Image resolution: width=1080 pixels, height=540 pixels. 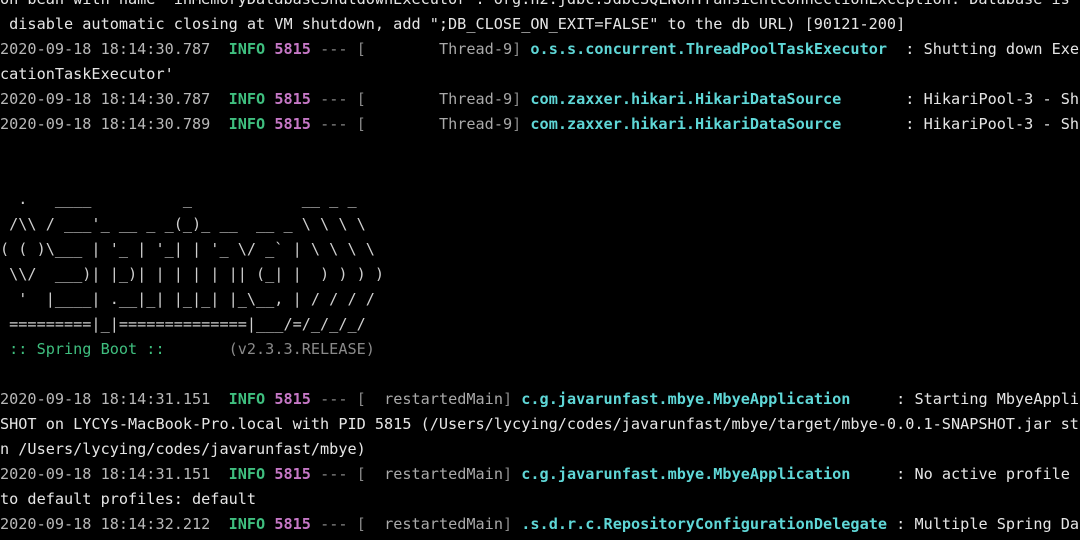 What do you see at coordinates (709, 49) in the screenshot?
I see `log-logger: o.s.s.concurrent.ThreadPoolTaskExecutor` at bounding box center [709, 49].